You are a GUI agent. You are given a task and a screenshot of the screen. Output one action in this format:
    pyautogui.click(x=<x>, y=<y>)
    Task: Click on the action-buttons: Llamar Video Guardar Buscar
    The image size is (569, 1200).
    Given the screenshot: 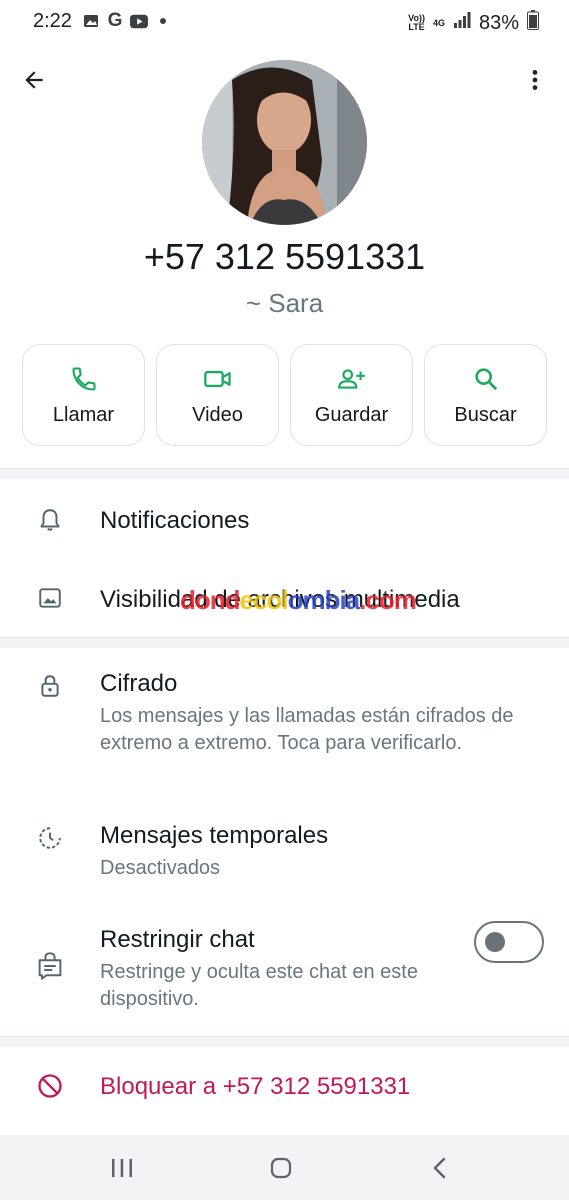 What is the action you would take?
    pyautogui.click(x=284, y=395)
    